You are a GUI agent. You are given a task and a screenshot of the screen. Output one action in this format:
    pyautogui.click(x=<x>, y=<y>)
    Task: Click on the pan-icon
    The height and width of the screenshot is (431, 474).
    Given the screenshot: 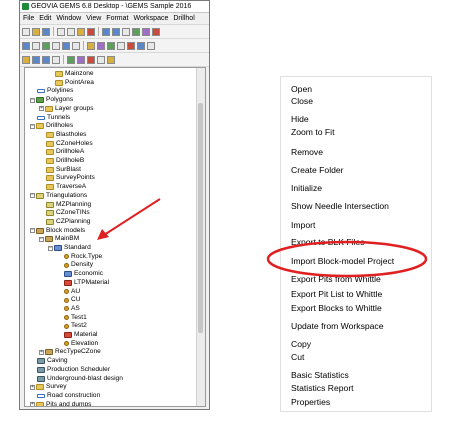 What is the action you would take?
    pyautogui.click(x=26, y=59)
    